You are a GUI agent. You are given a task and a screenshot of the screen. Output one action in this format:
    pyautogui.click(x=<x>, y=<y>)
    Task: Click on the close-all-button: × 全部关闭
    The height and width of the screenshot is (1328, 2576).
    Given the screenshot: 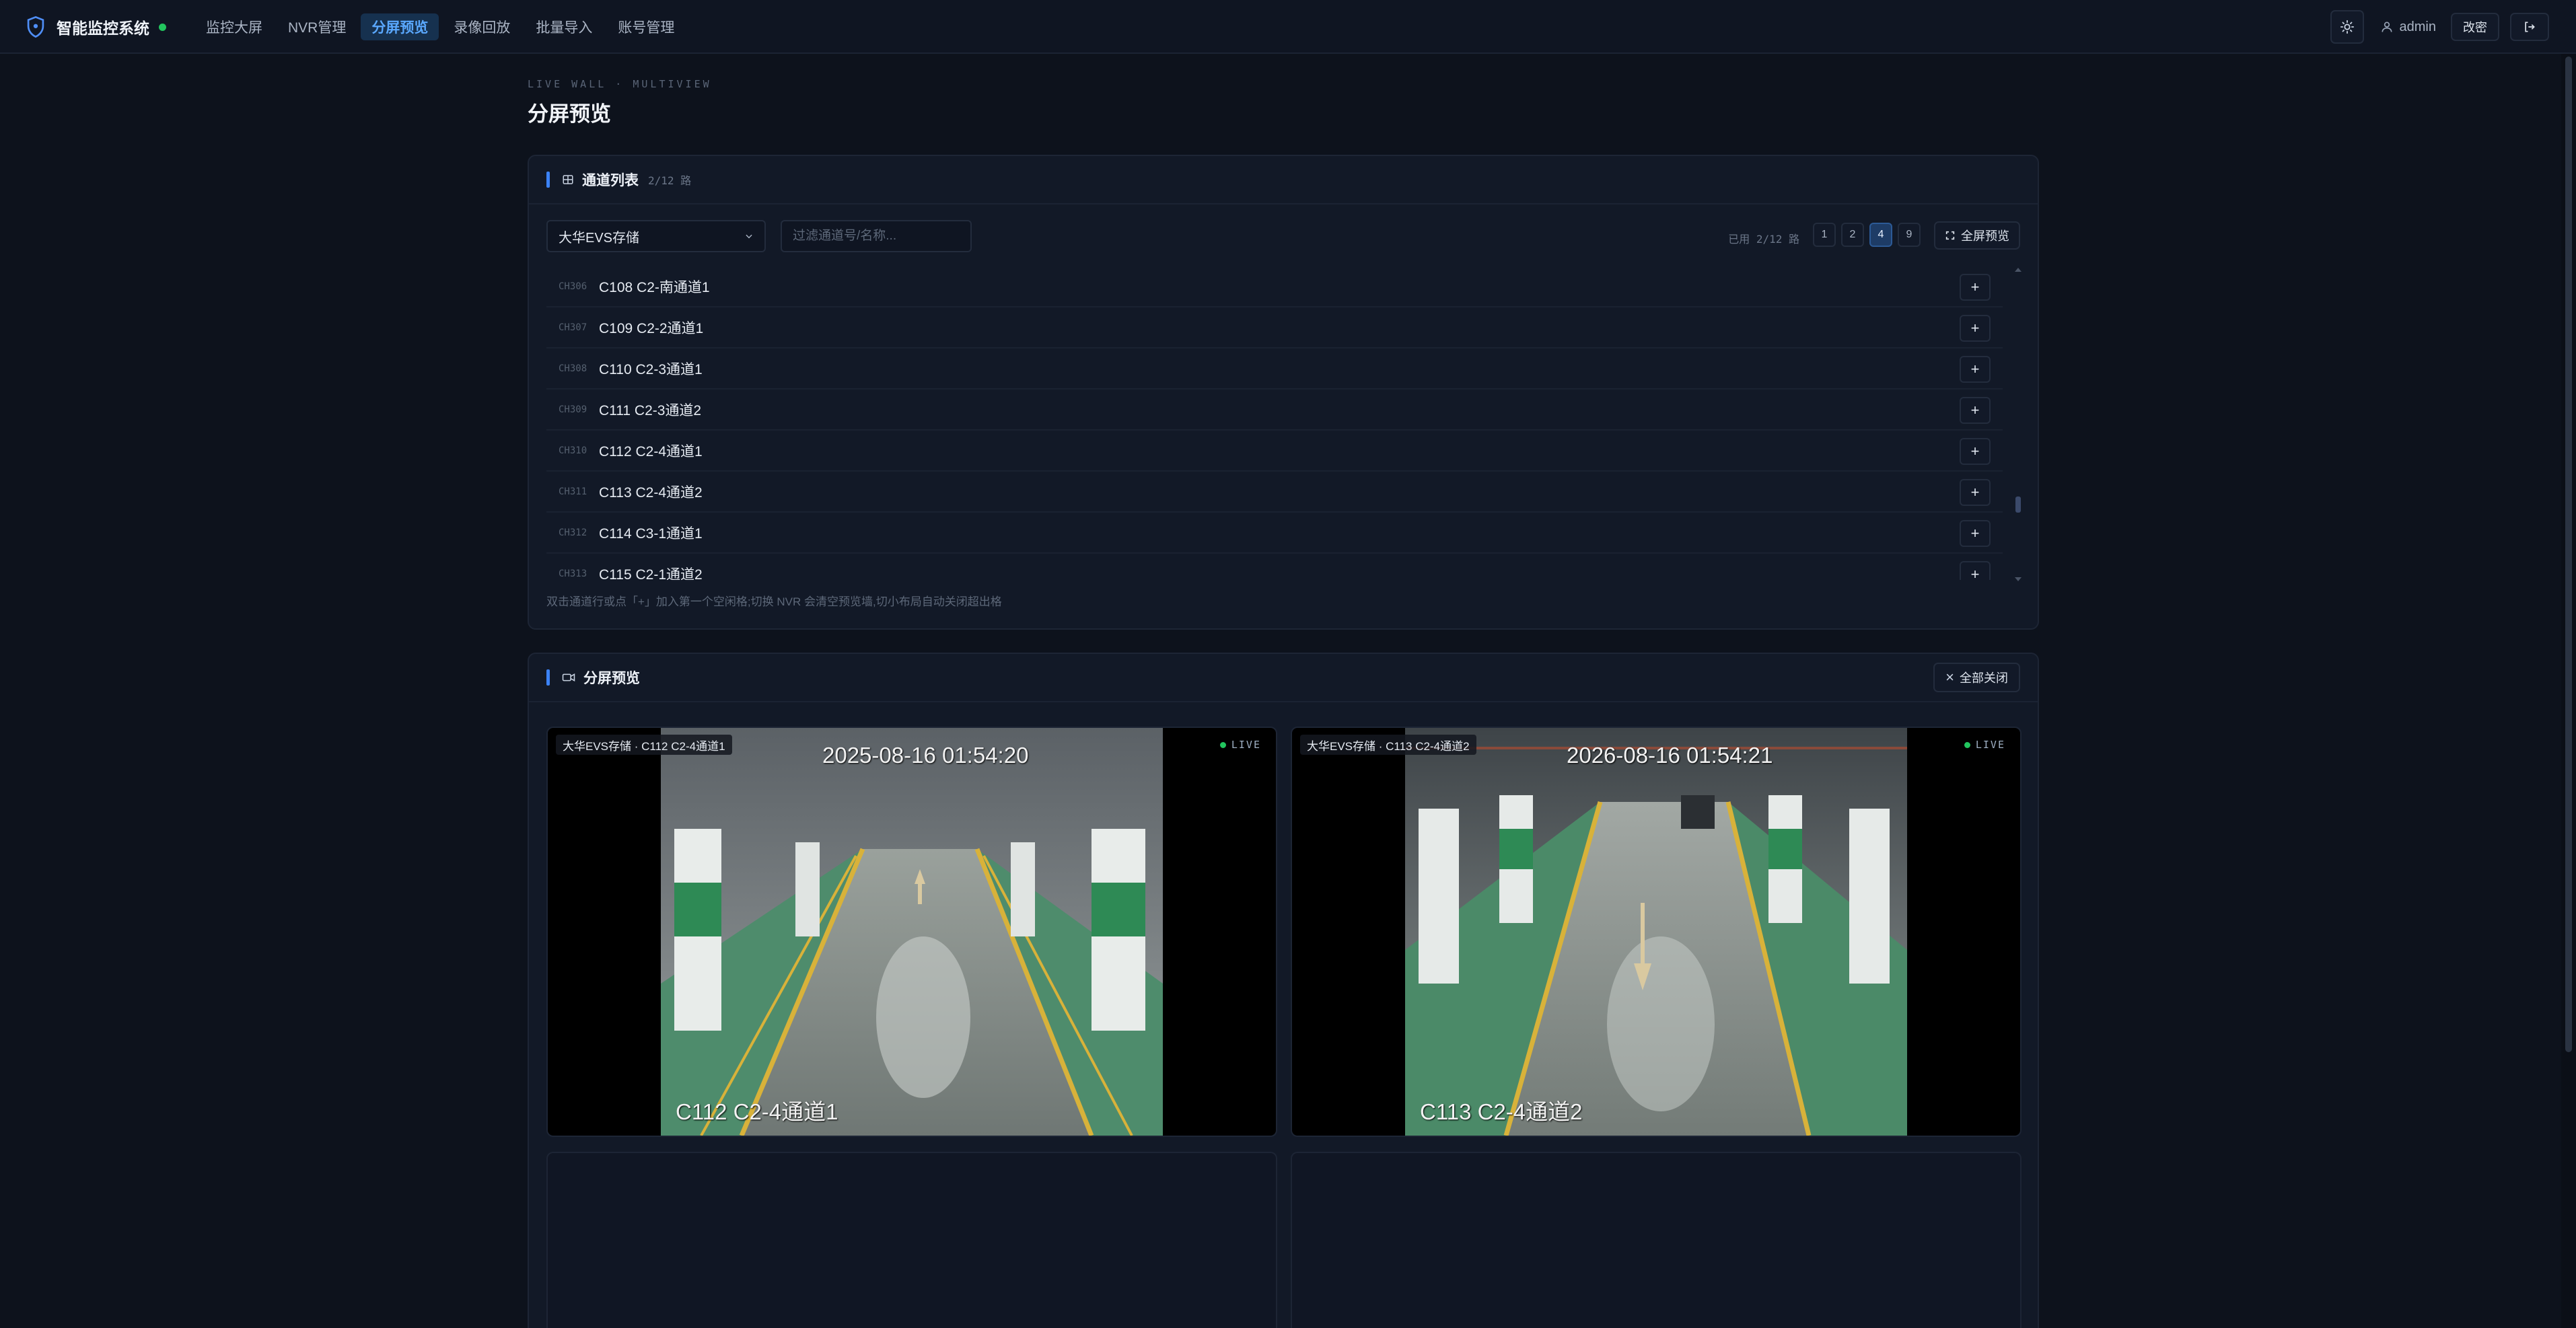 What is the action you would take?
    pyautogui.click(x=1976, y=678)
    